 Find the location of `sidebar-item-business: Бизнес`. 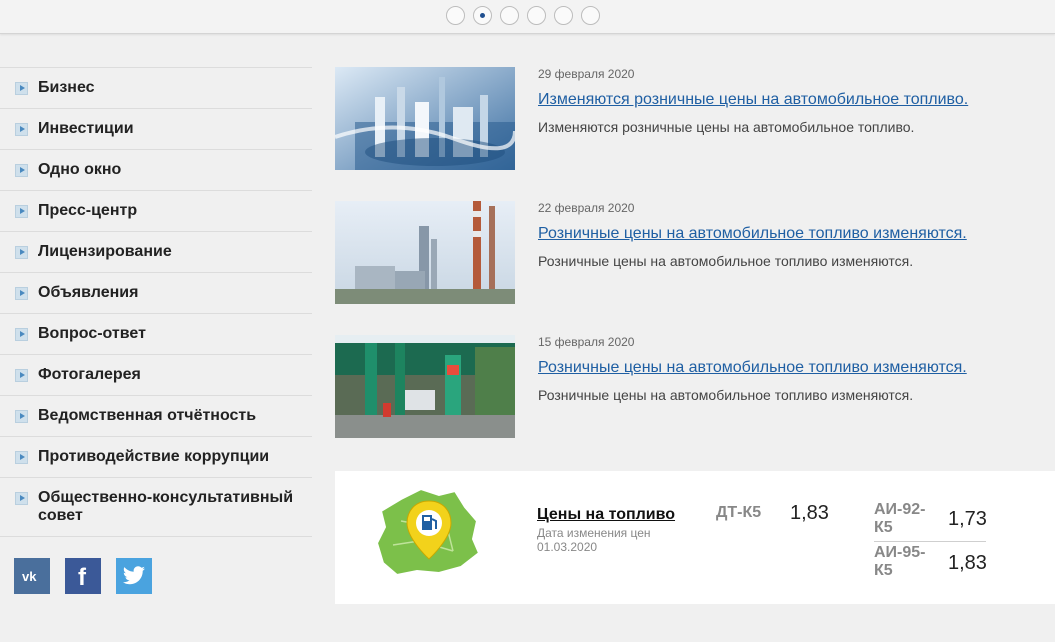

sidebar-item-business: Бизнес is located at coordinates (156, 87).